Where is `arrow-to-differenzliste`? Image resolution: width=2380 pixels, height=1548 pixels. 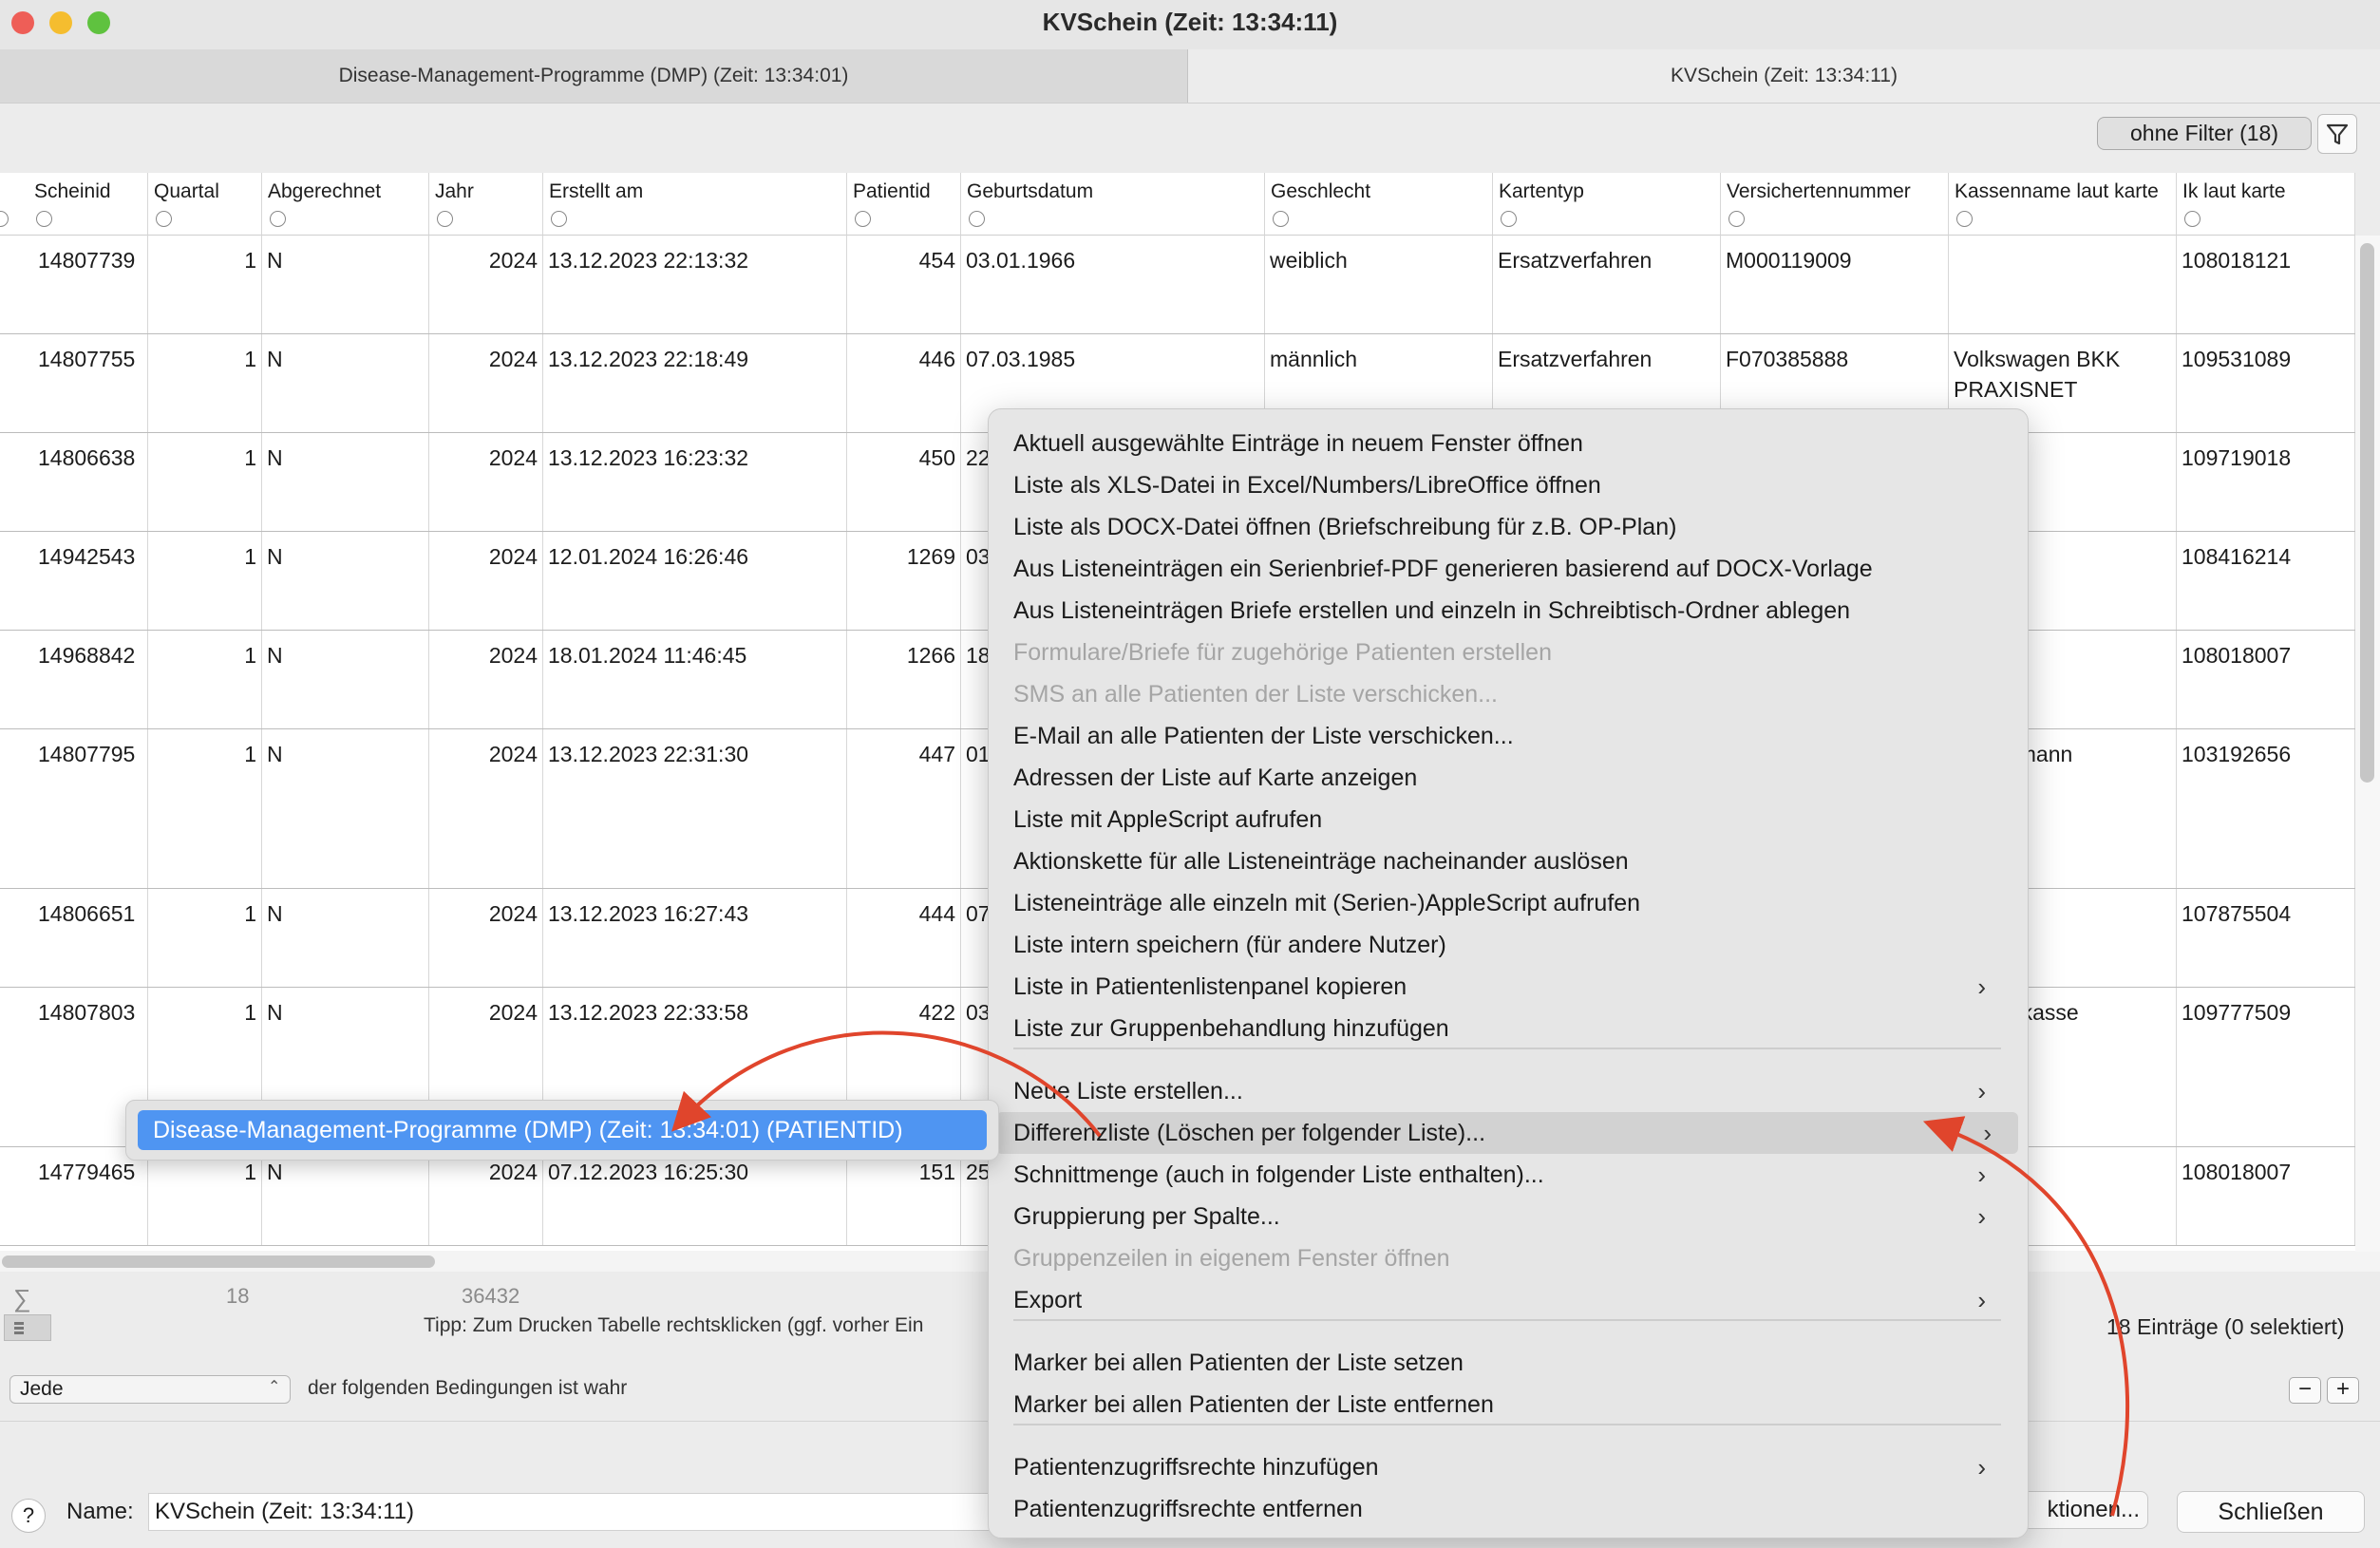 arrow-to-differenzliste is located at coordinates (2025, 1316).